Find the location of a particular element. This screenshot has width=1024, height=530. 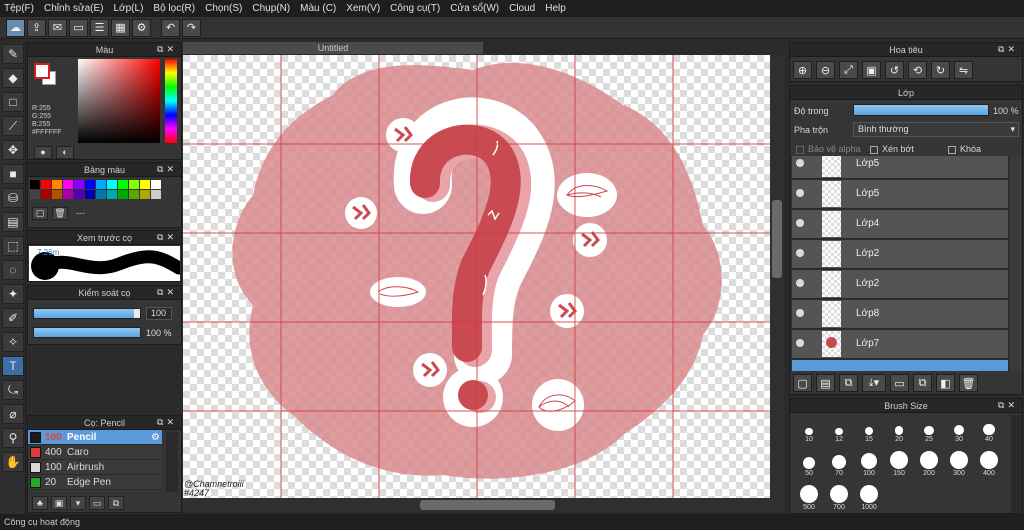

layer-list-scrollbar is located at coordinates (1016, 263).